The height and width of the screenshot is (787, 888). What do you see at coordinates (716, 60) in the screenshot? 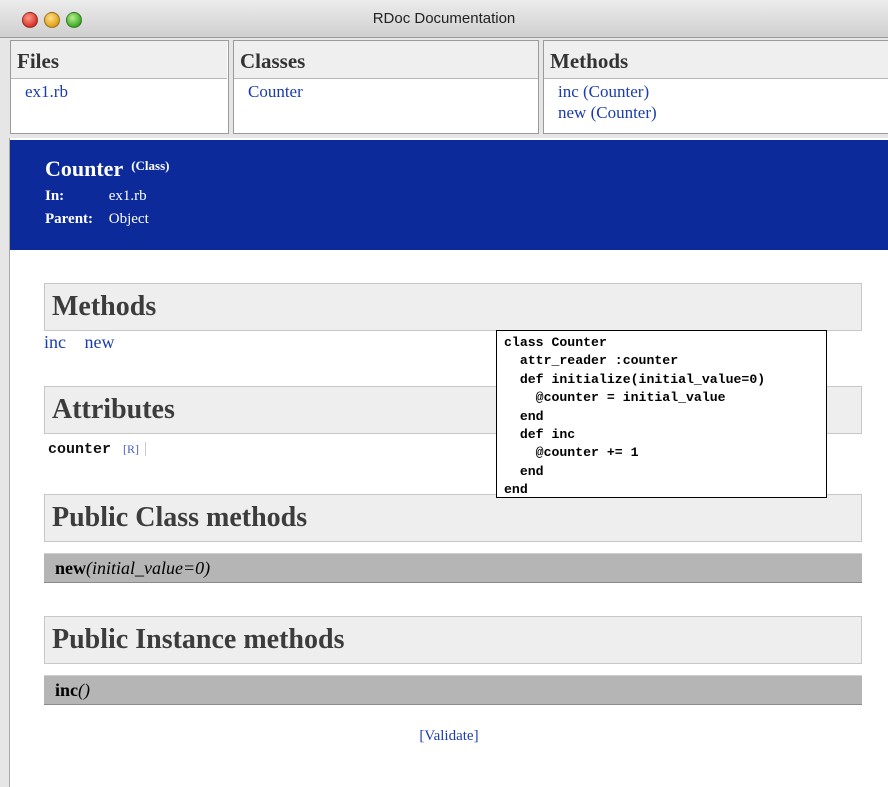
I see `methods-frame-title: Methods` at bounding box center [716, 60].